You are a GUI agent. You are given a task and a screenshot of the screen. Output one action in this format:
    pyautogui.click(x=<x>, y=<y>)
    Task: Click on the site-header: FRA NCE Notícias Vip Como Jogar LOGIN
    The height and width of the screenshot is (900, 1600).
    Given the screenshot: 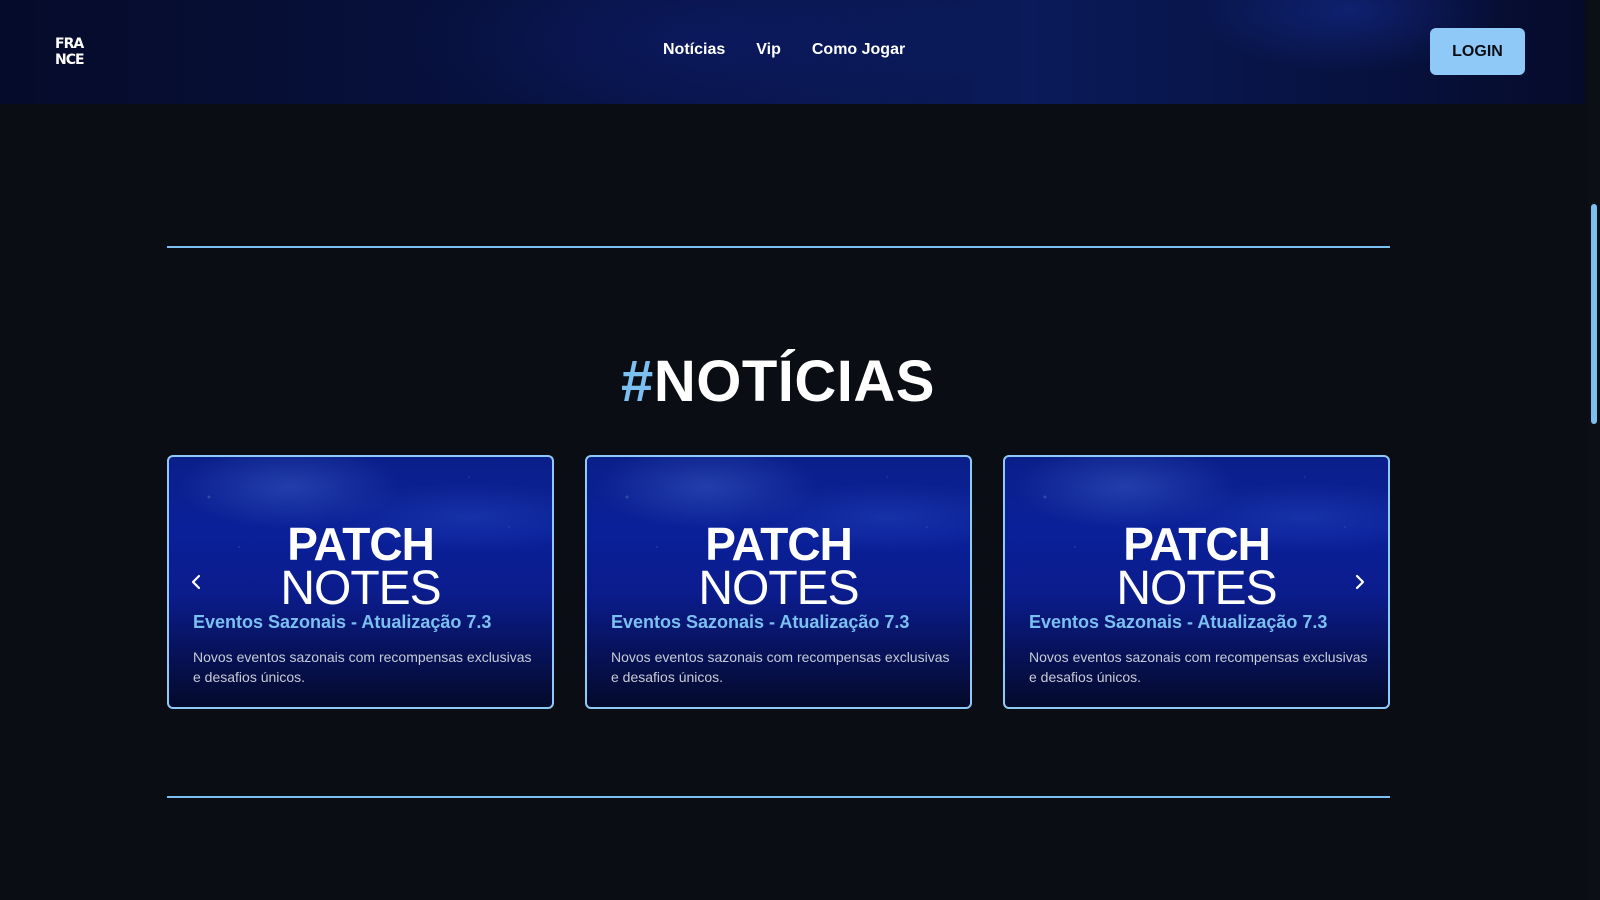 What is the action you would take?
    pyautogui.click(x=792, y=52)
    